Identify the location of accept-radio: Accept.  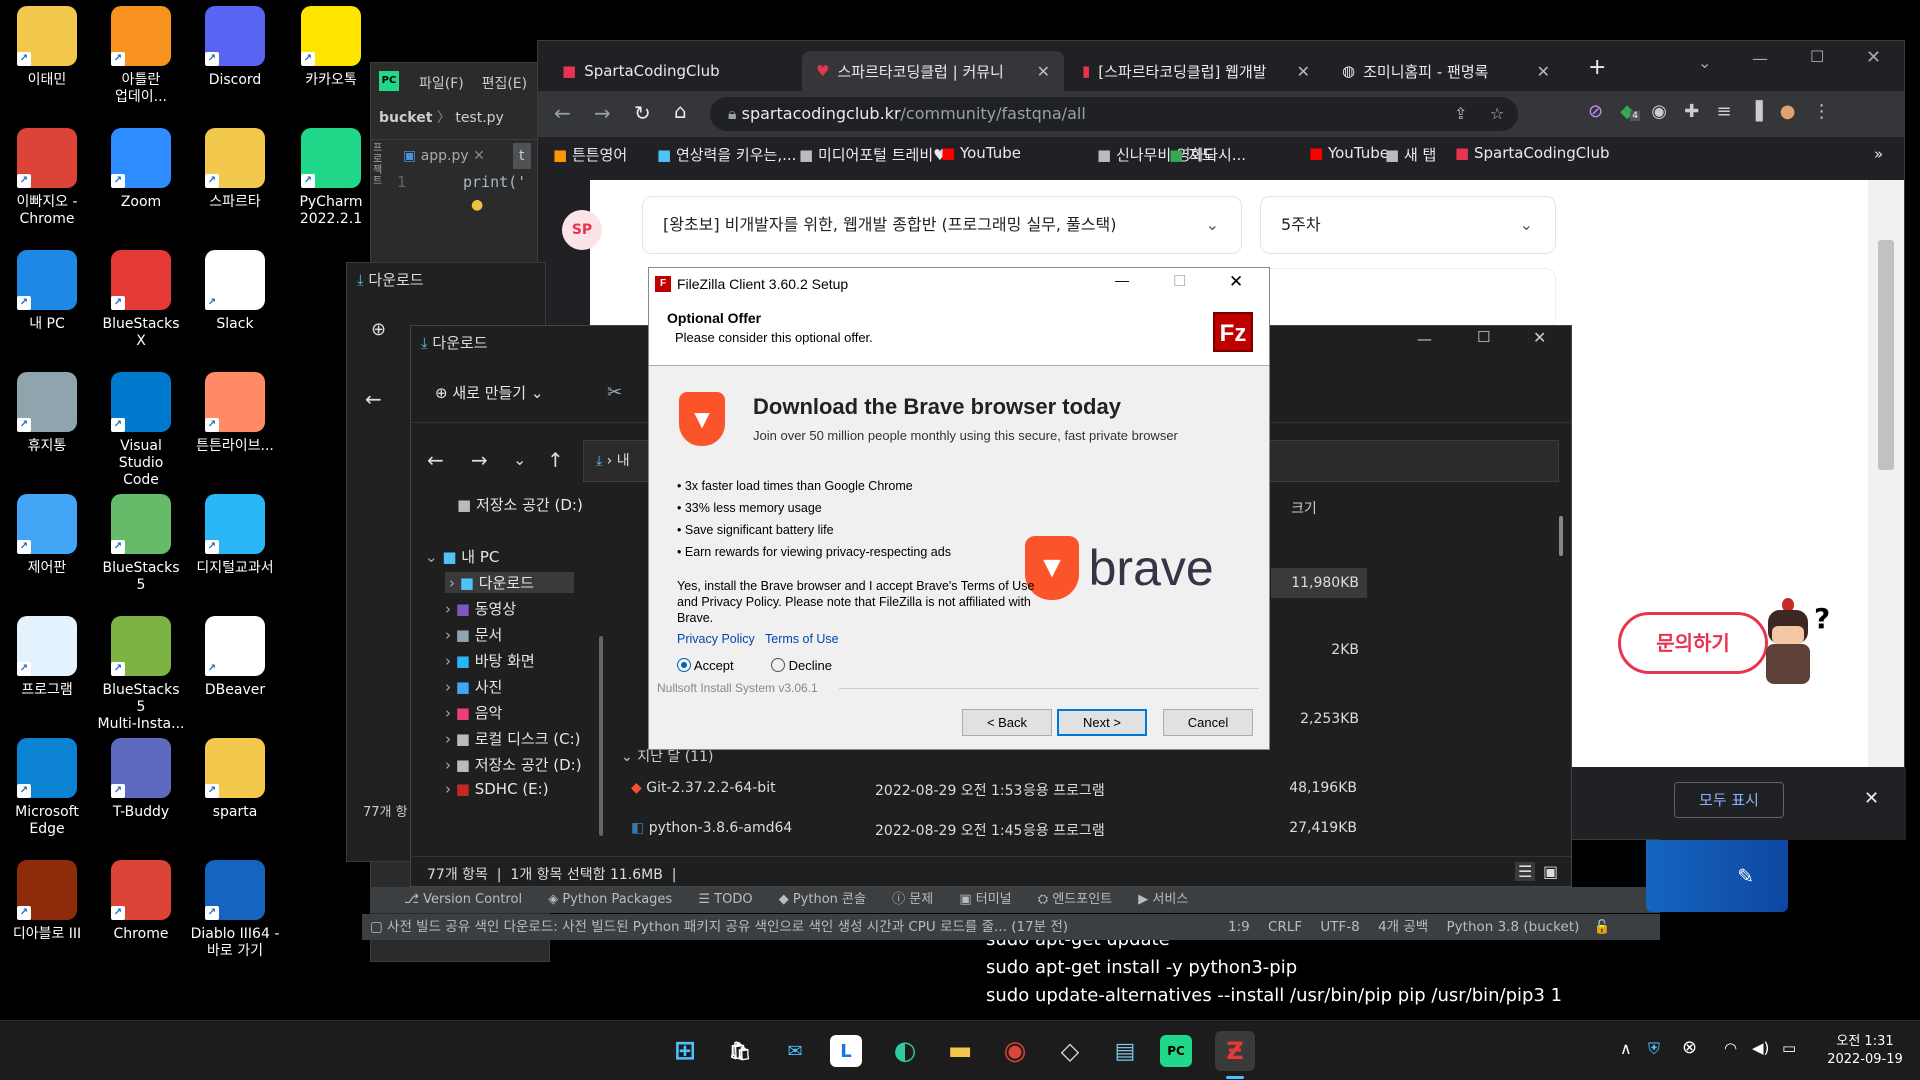
(705, 665).